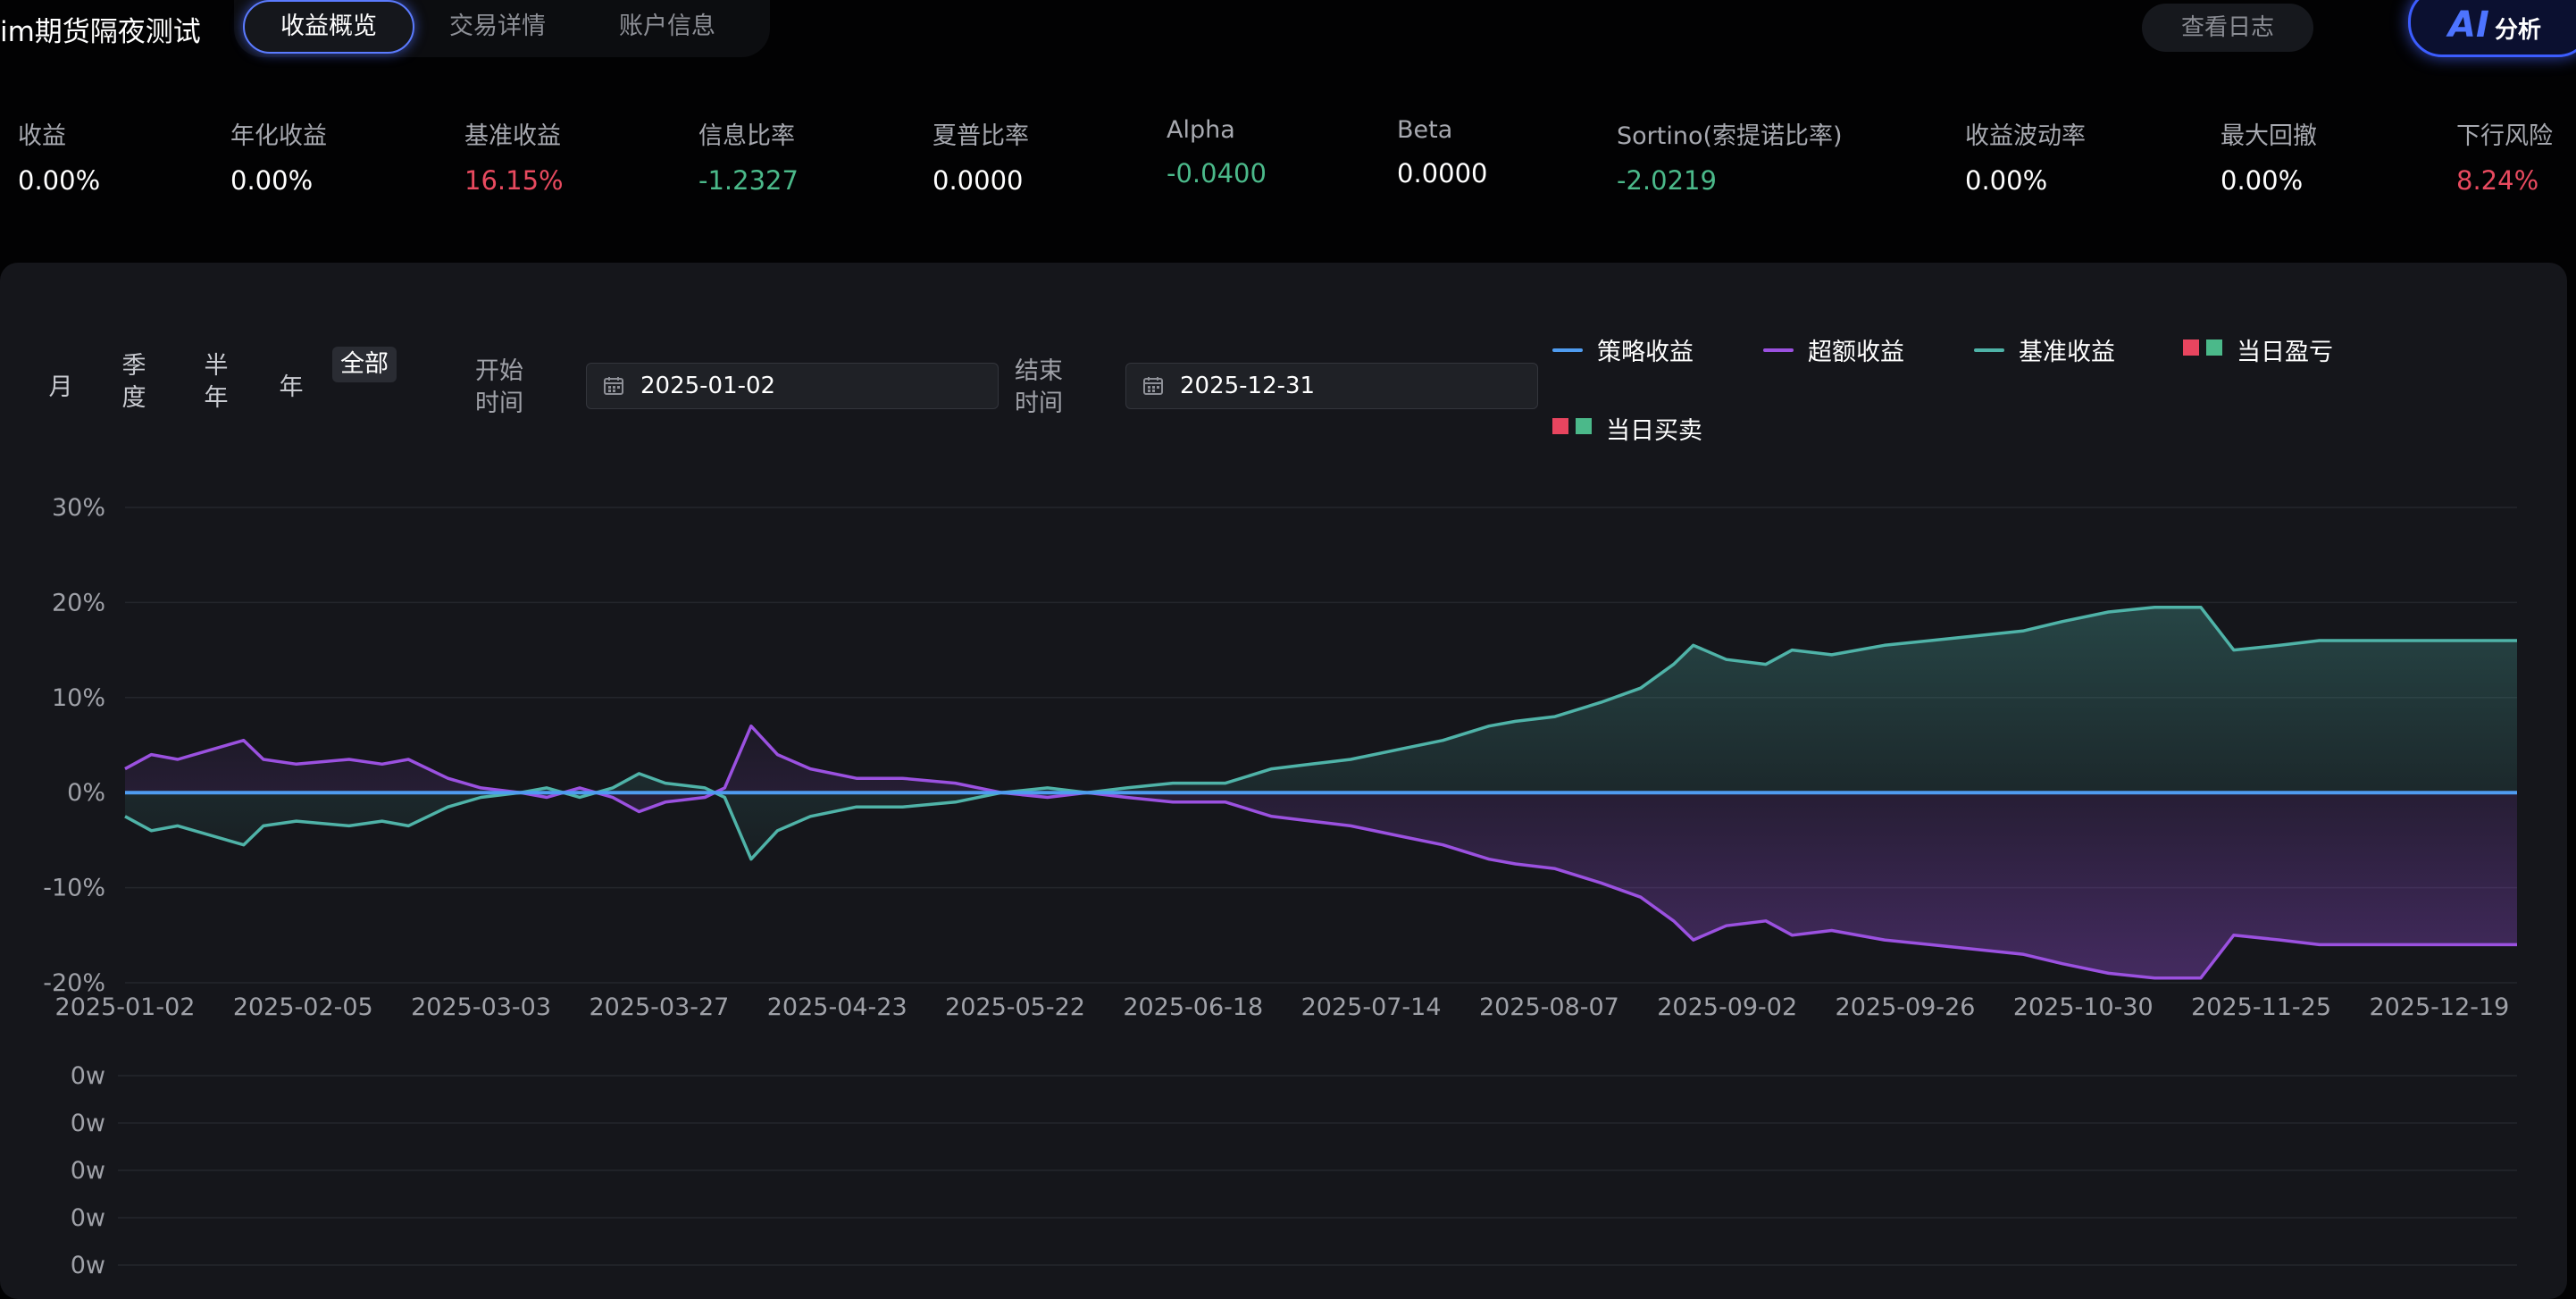  Describe the element at coordinates (1217, 152) in the screenshot. I see `metric-alpha: Alpha -0.0400` at that location.